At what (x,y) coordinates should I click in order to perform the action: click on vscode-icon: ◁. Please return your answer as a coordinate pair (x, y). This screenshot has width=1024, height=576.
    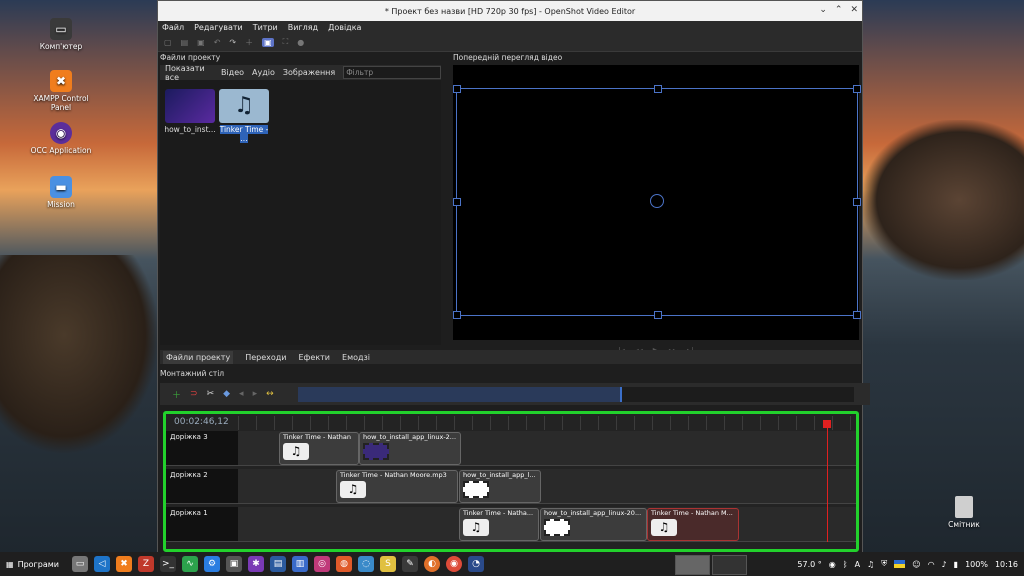
    Looking at the image, I should click on (102, 564).